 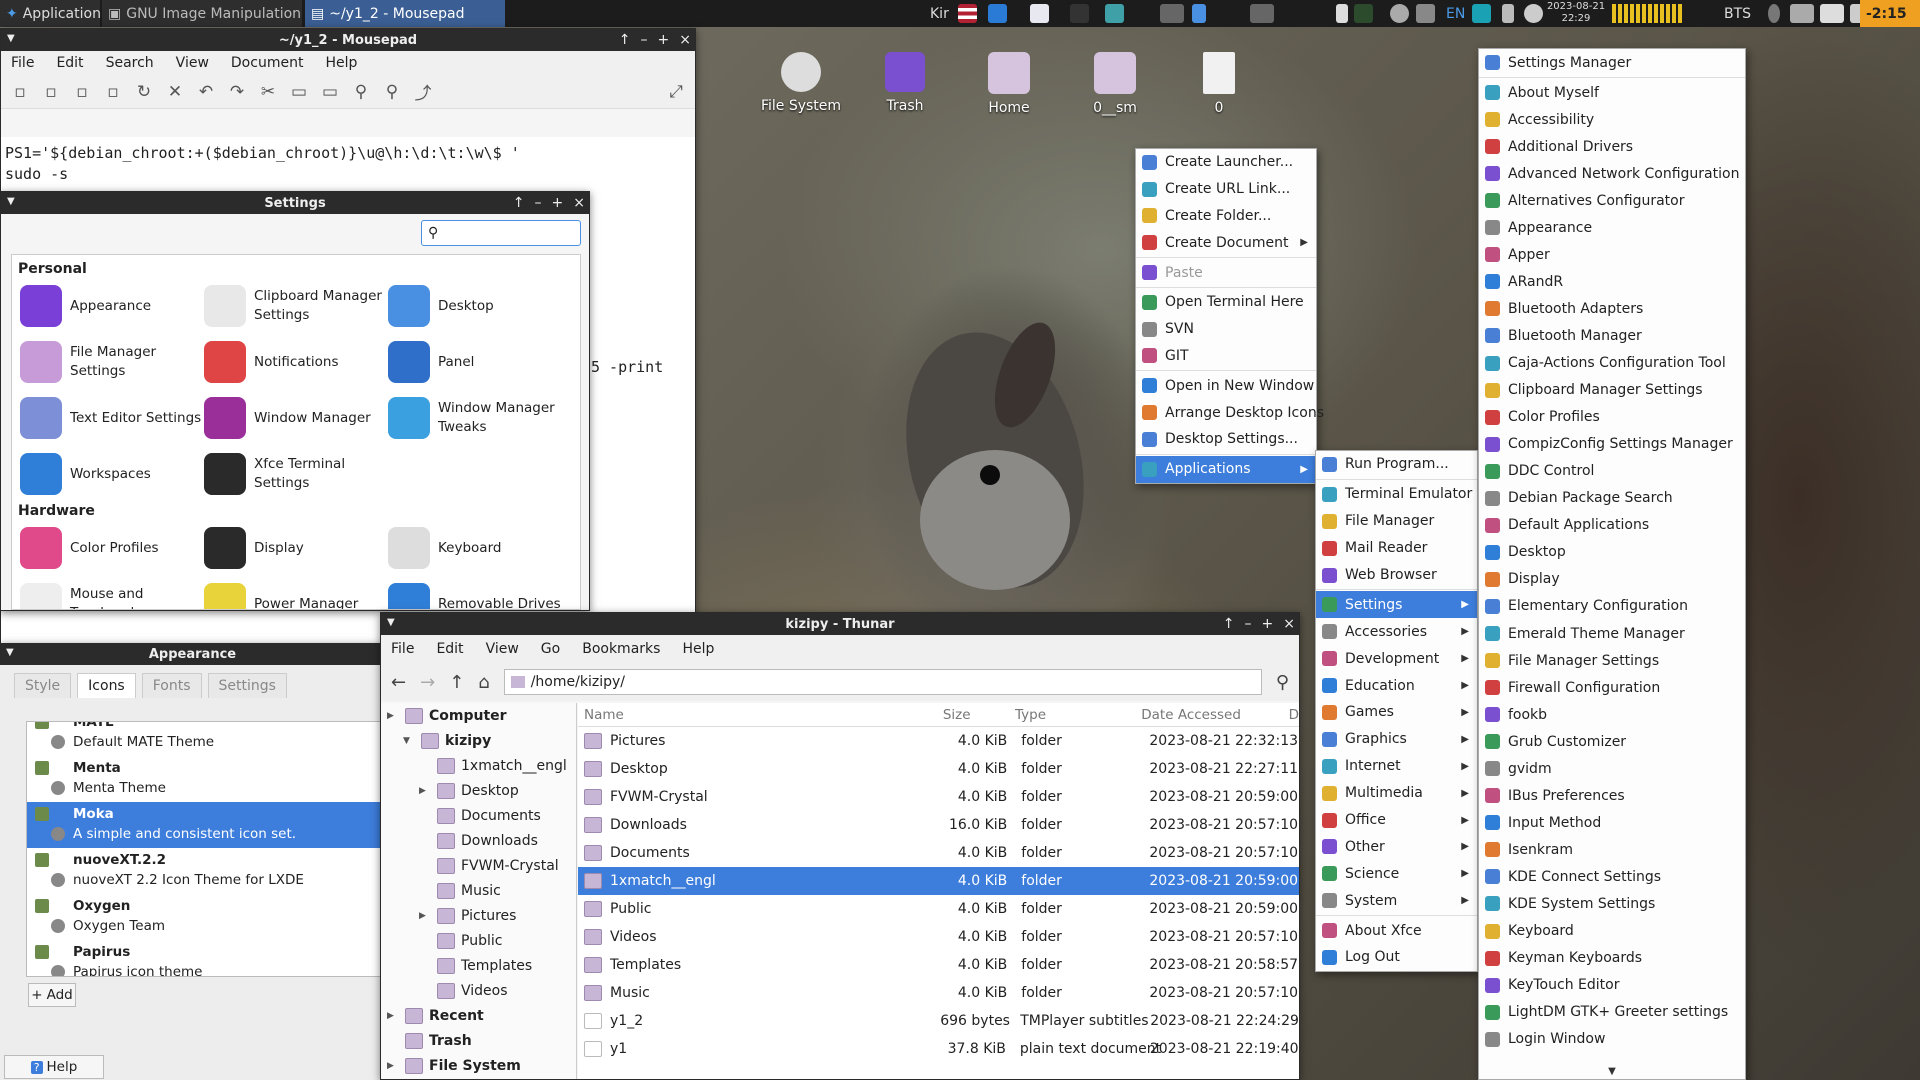 What do you see at coordinates (1508, 13) in the screenshot?
I see `battery-icon` at bounding box center [1508, 13].